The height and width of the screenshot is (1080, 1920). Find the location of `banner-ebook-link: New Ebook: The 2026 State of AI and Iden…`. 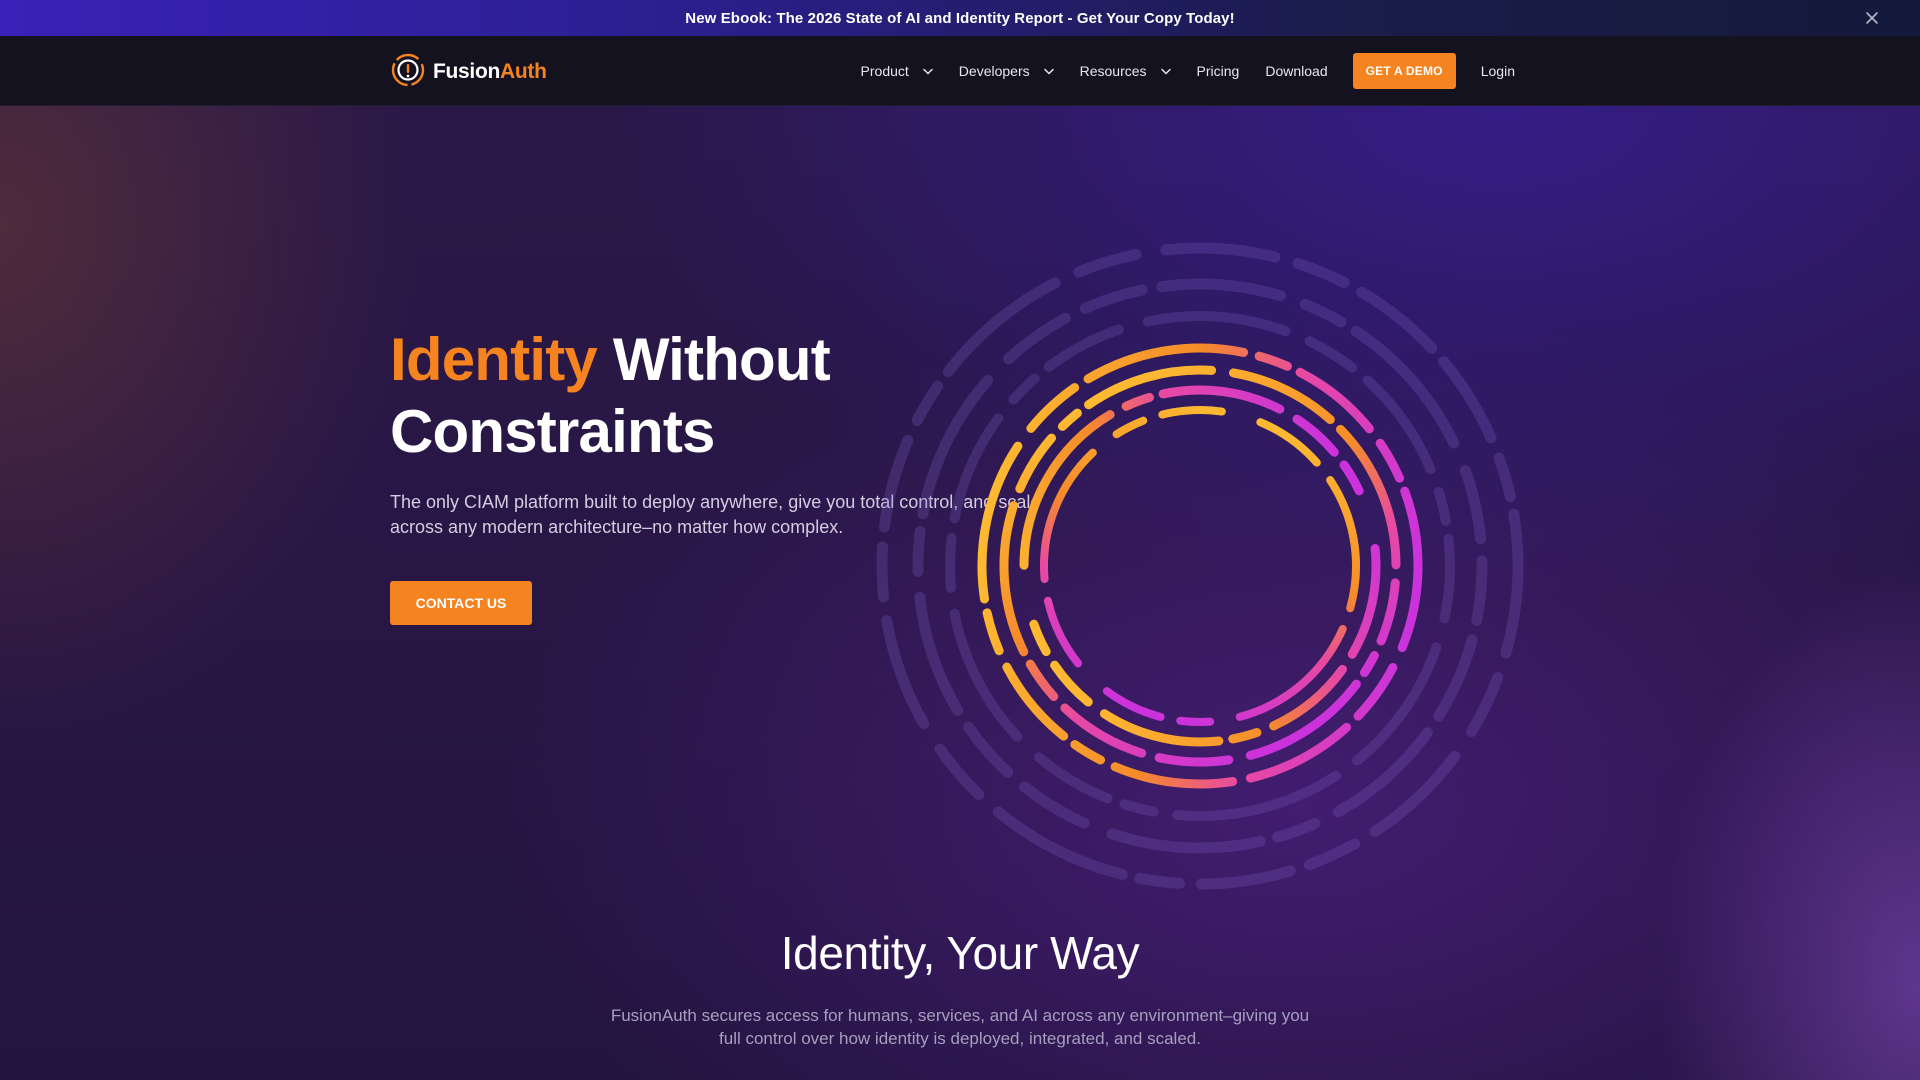

banner-ebook-link: New Ebook: The 2026 State of AI and Iden… is located at coordinates (959, 18).